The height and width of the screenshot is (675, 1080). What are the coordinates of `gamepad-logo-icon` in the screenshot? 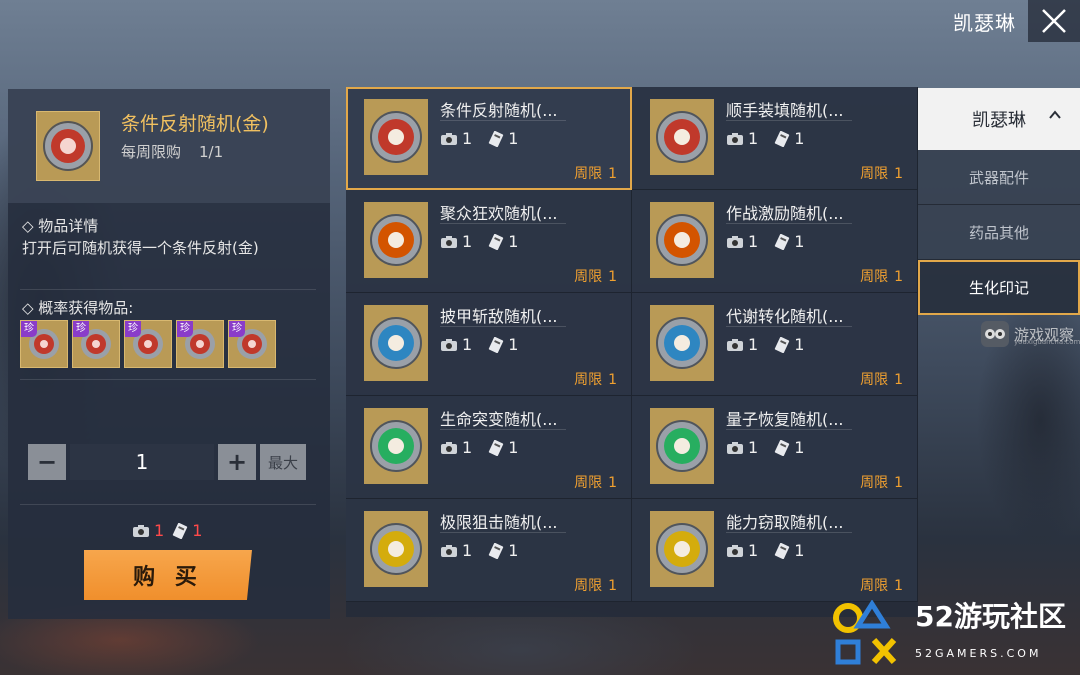 It's located at (865, 632).